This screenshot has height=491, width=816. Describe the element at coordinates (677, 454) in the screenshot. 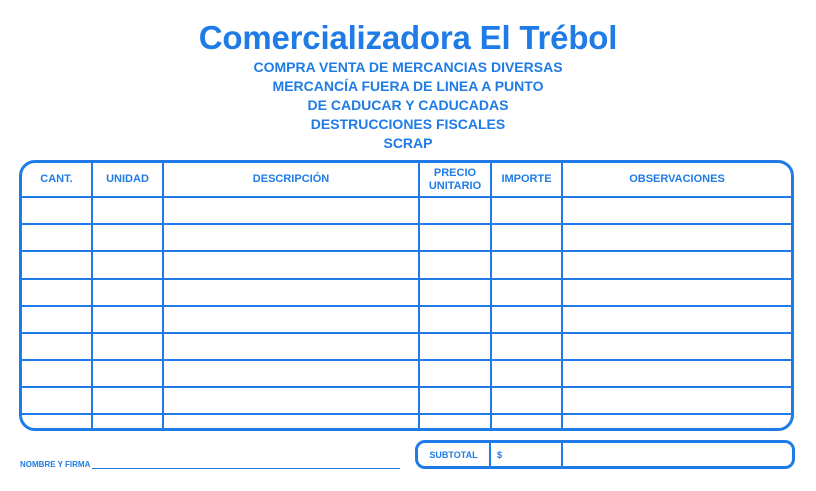

I see `subtotal-value-field` at that location.